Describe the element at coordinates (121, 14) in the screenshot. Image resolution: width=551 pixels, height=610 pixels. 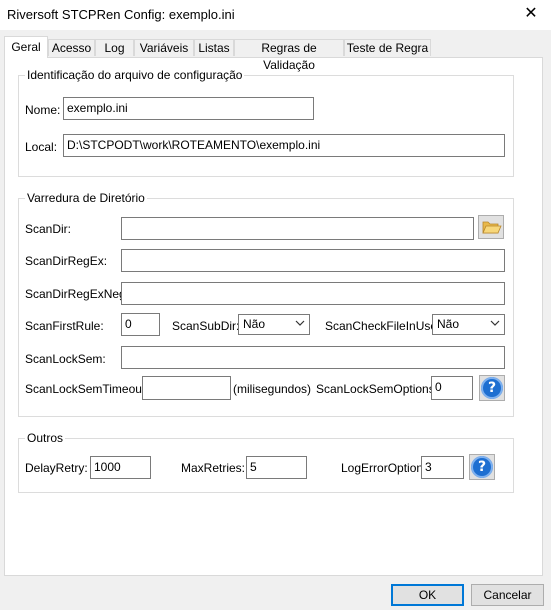
I see `window-title: Riversoft STCPRen Config: exemplo.ini` at that location.